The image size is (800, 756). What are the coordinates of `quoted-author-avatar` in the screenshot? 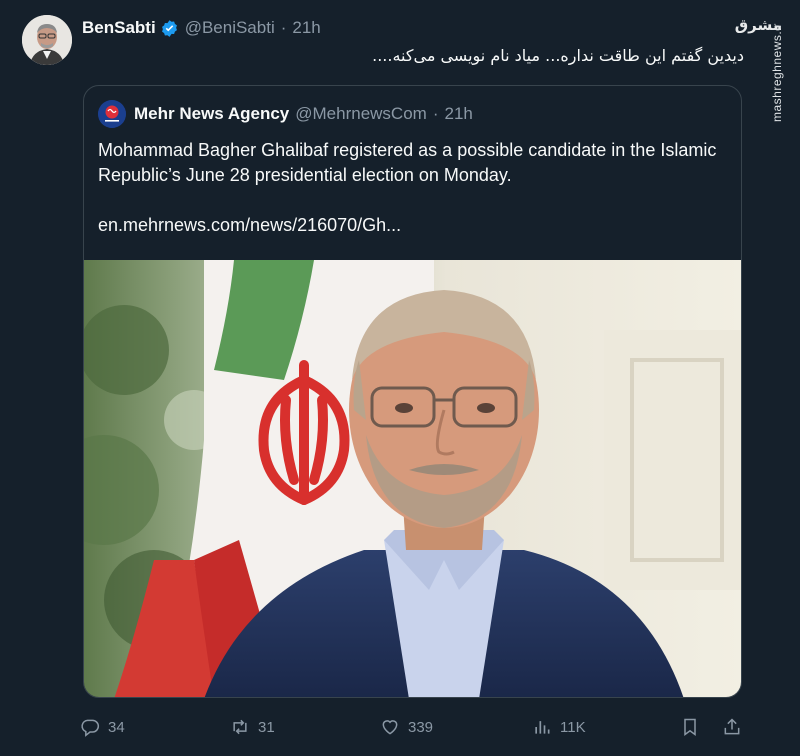 It's located at (112, 114).